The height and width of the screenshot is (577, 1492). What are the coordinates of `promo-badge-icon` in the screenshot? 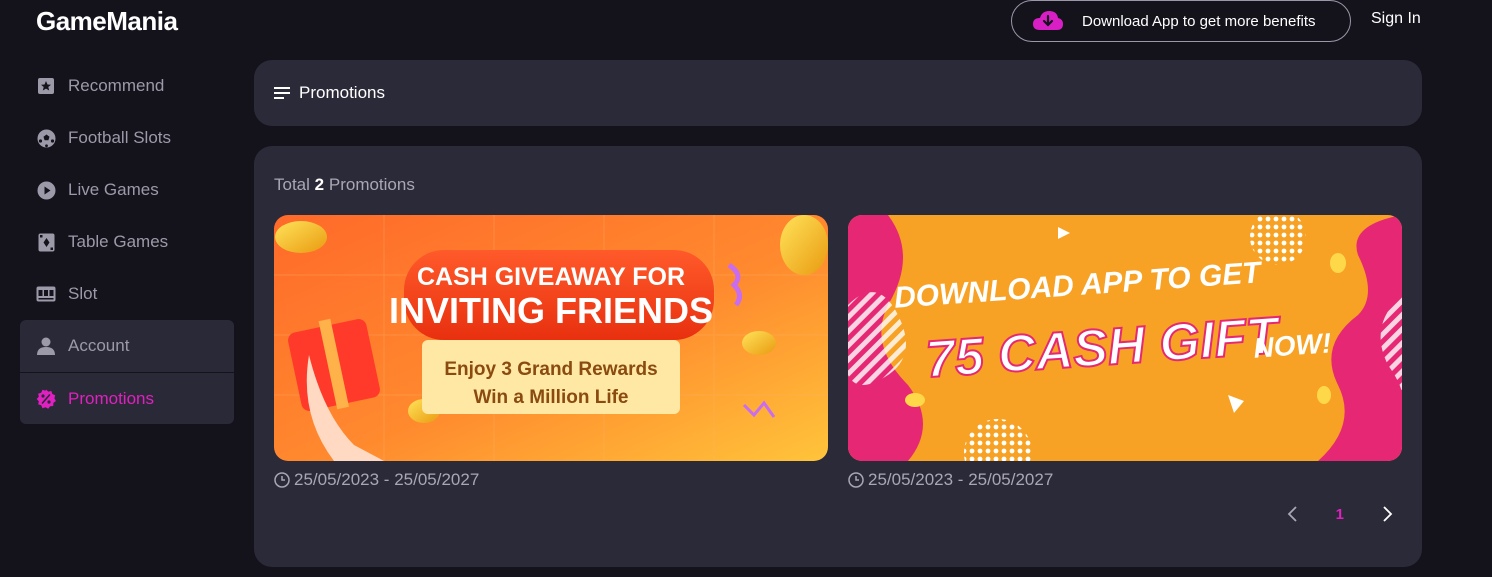 It's located at (46, 399).